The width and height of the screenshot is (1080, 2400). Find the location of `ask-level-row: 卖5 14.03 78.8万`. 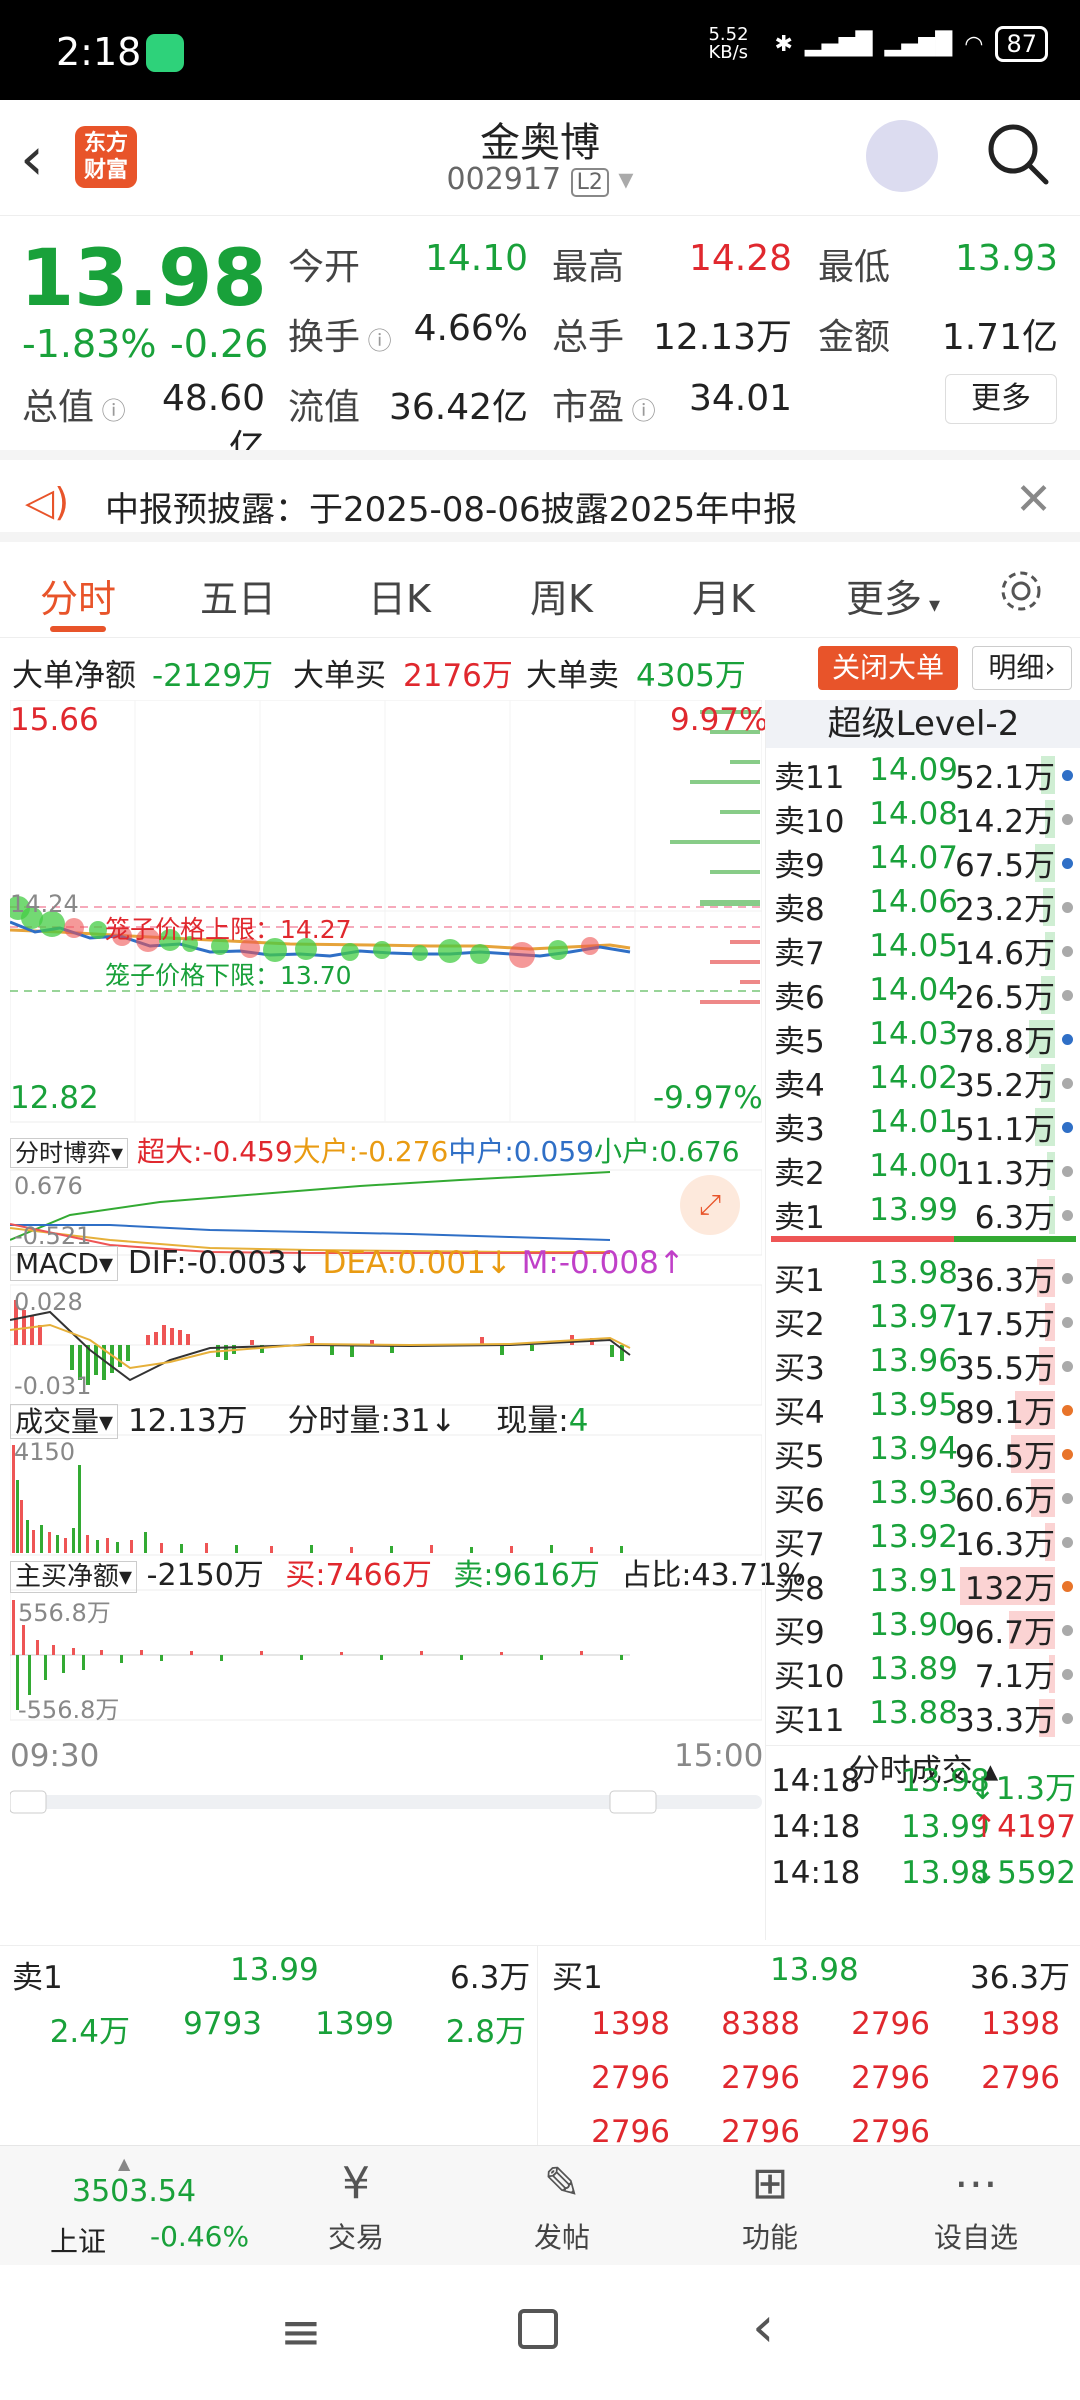

ask-level-row: 卖5 14.03 78.8万 is located at coordinates (923, 1038).